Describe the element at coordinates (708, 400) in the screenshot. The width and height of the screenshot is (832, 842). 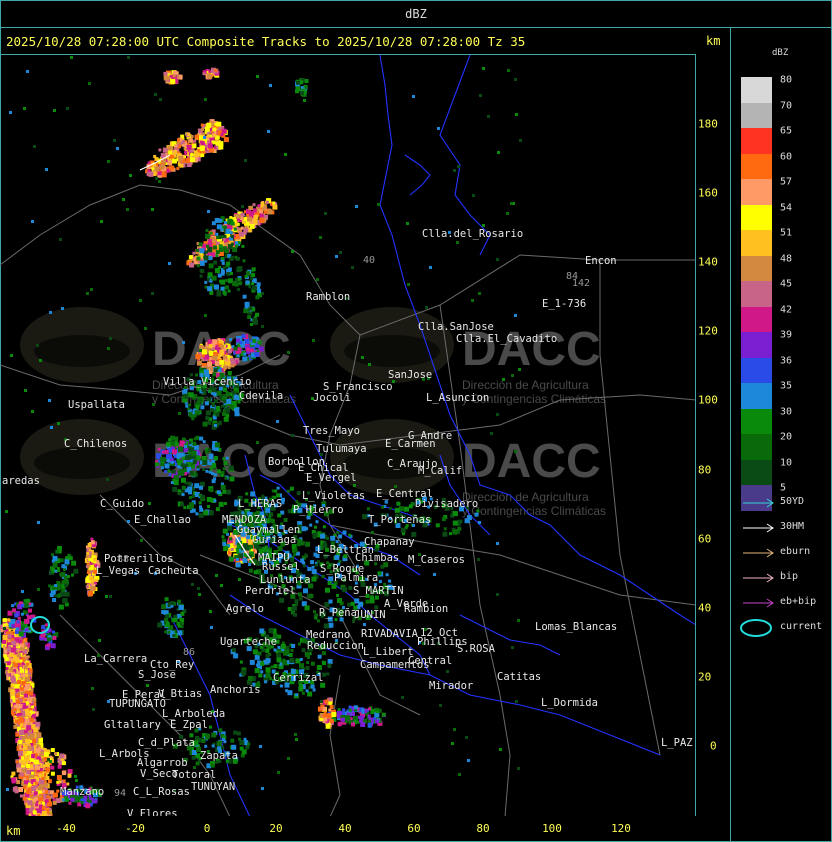
I see `y-tick: 100` at that location.